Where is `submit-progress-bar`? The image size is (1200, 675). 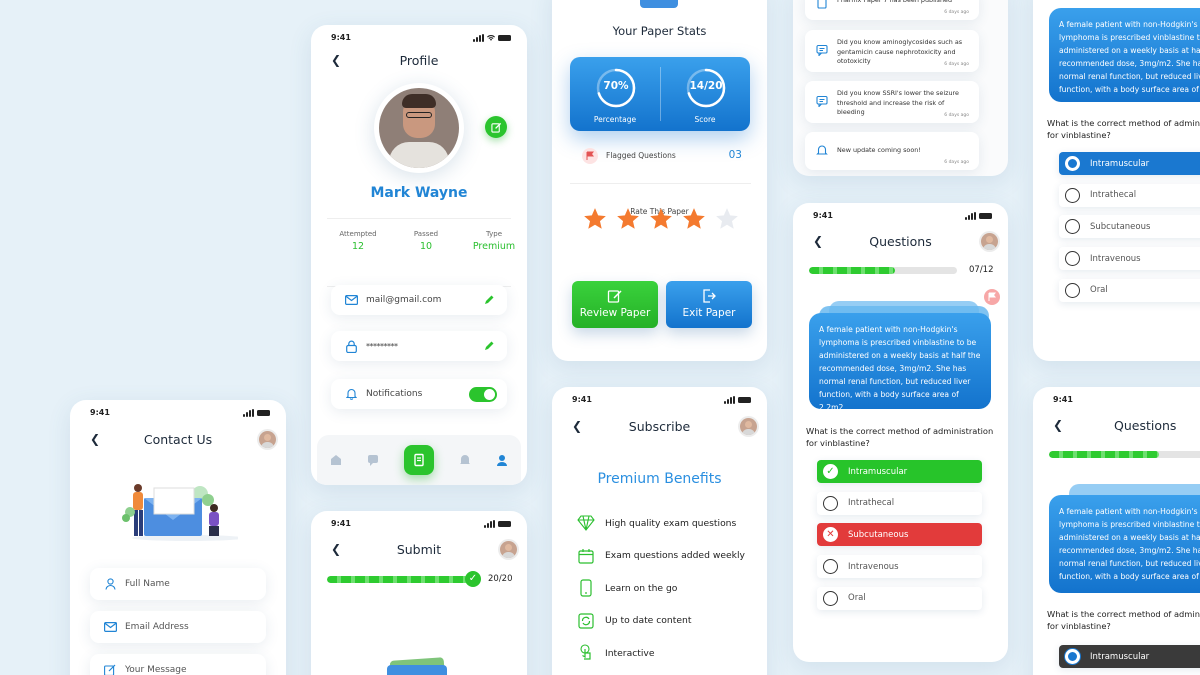 submit-progress-bar is located at coordinates (400, 579).